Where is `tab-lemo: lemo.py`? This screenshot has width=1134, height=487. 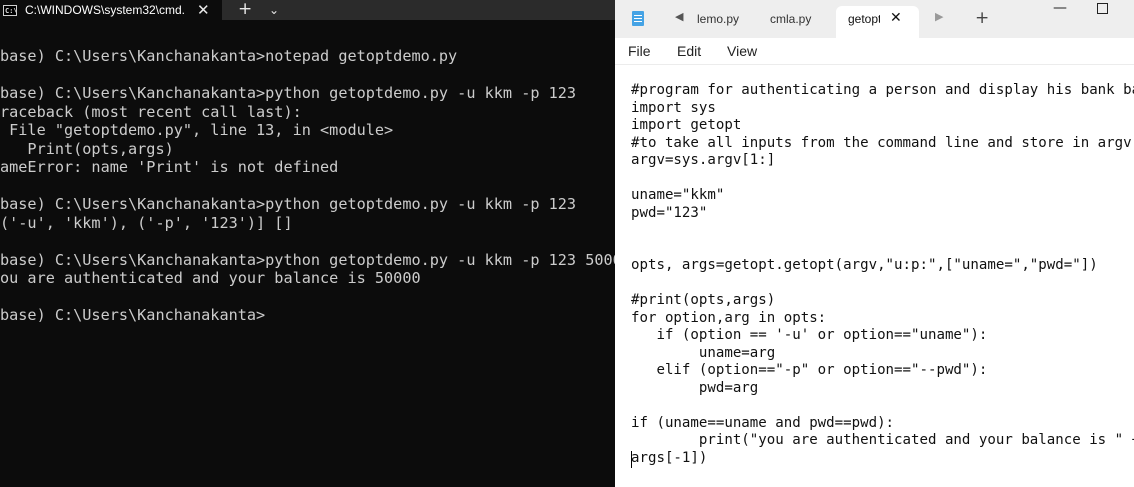 tab-lemo: lemo.py is located at coordinates (718, 22).